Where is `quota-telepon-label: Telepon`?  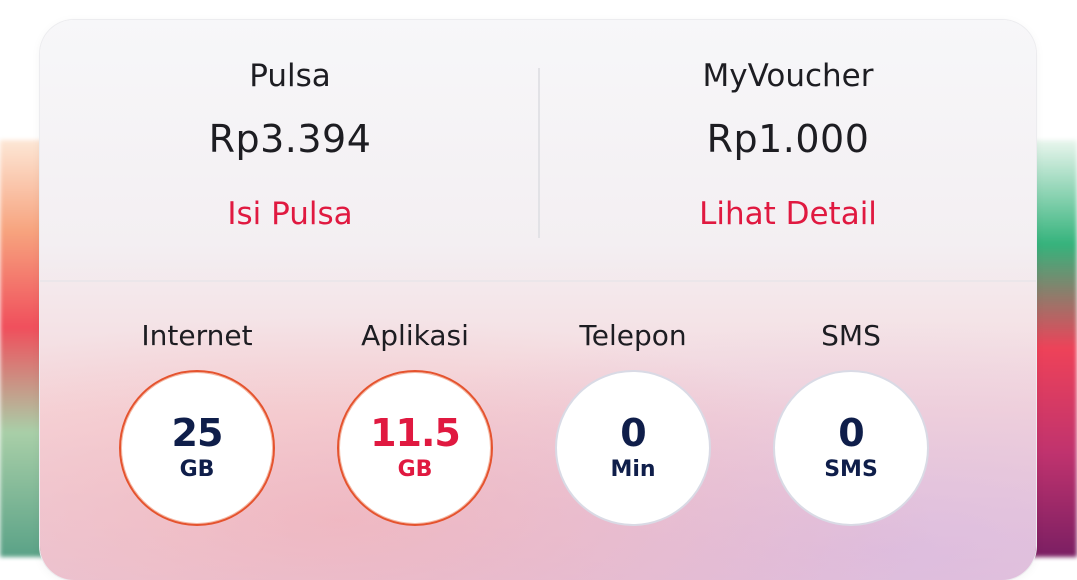 quota-telepon-label: Telepon is located at coordinates (633, 335).